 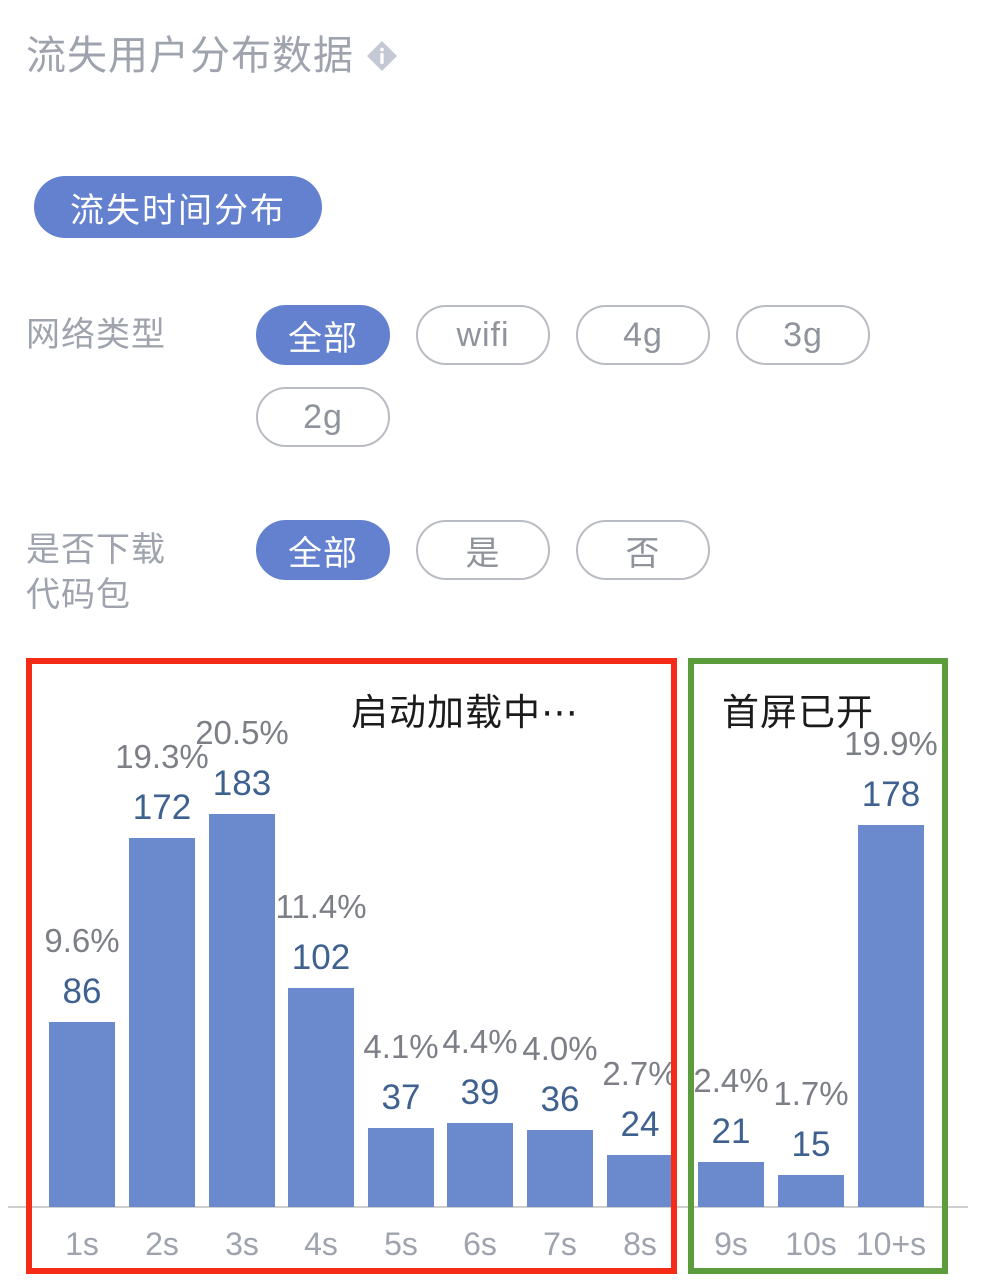 What do you see at coordinates (78, 594) in the screenshot?
I see `filter-code-package-label-line2: 代码包` at bounding box center [78, 594].